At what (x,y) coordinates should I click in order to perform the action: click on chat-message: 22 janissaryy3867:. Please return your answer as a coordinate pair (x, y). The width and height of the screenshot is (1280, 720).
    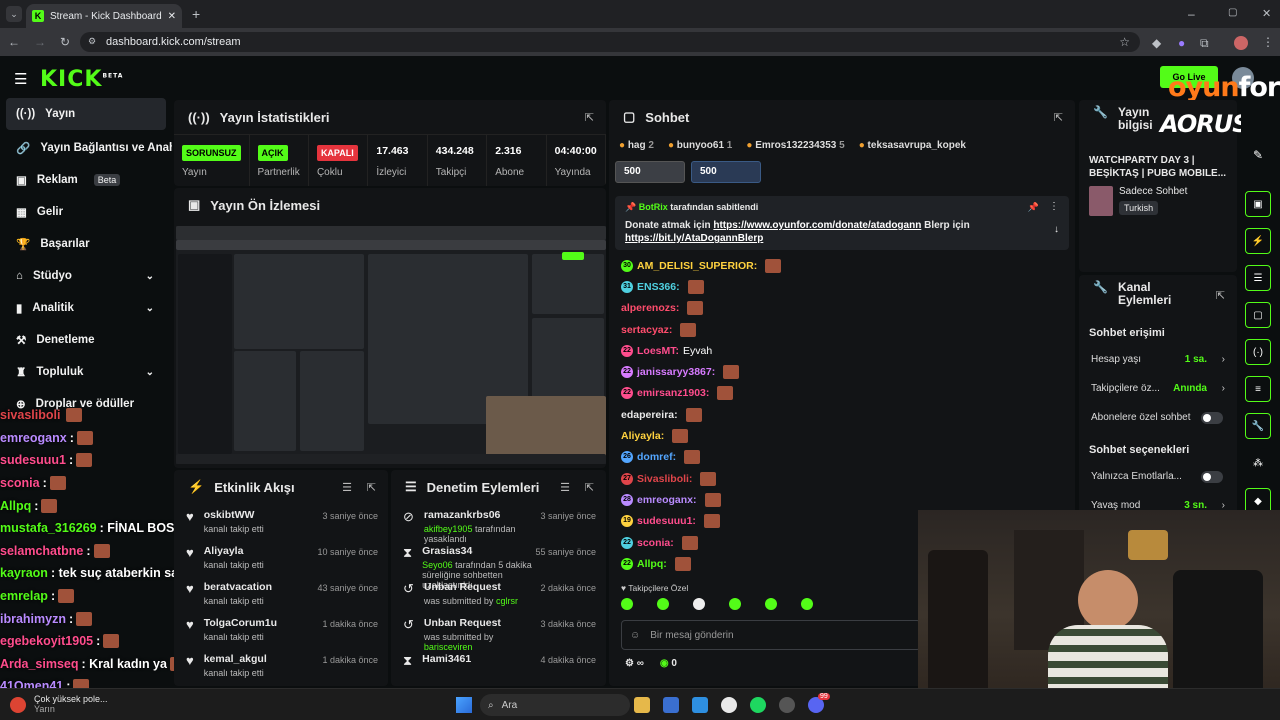
    Looking at the image, I should click on (764, 371).